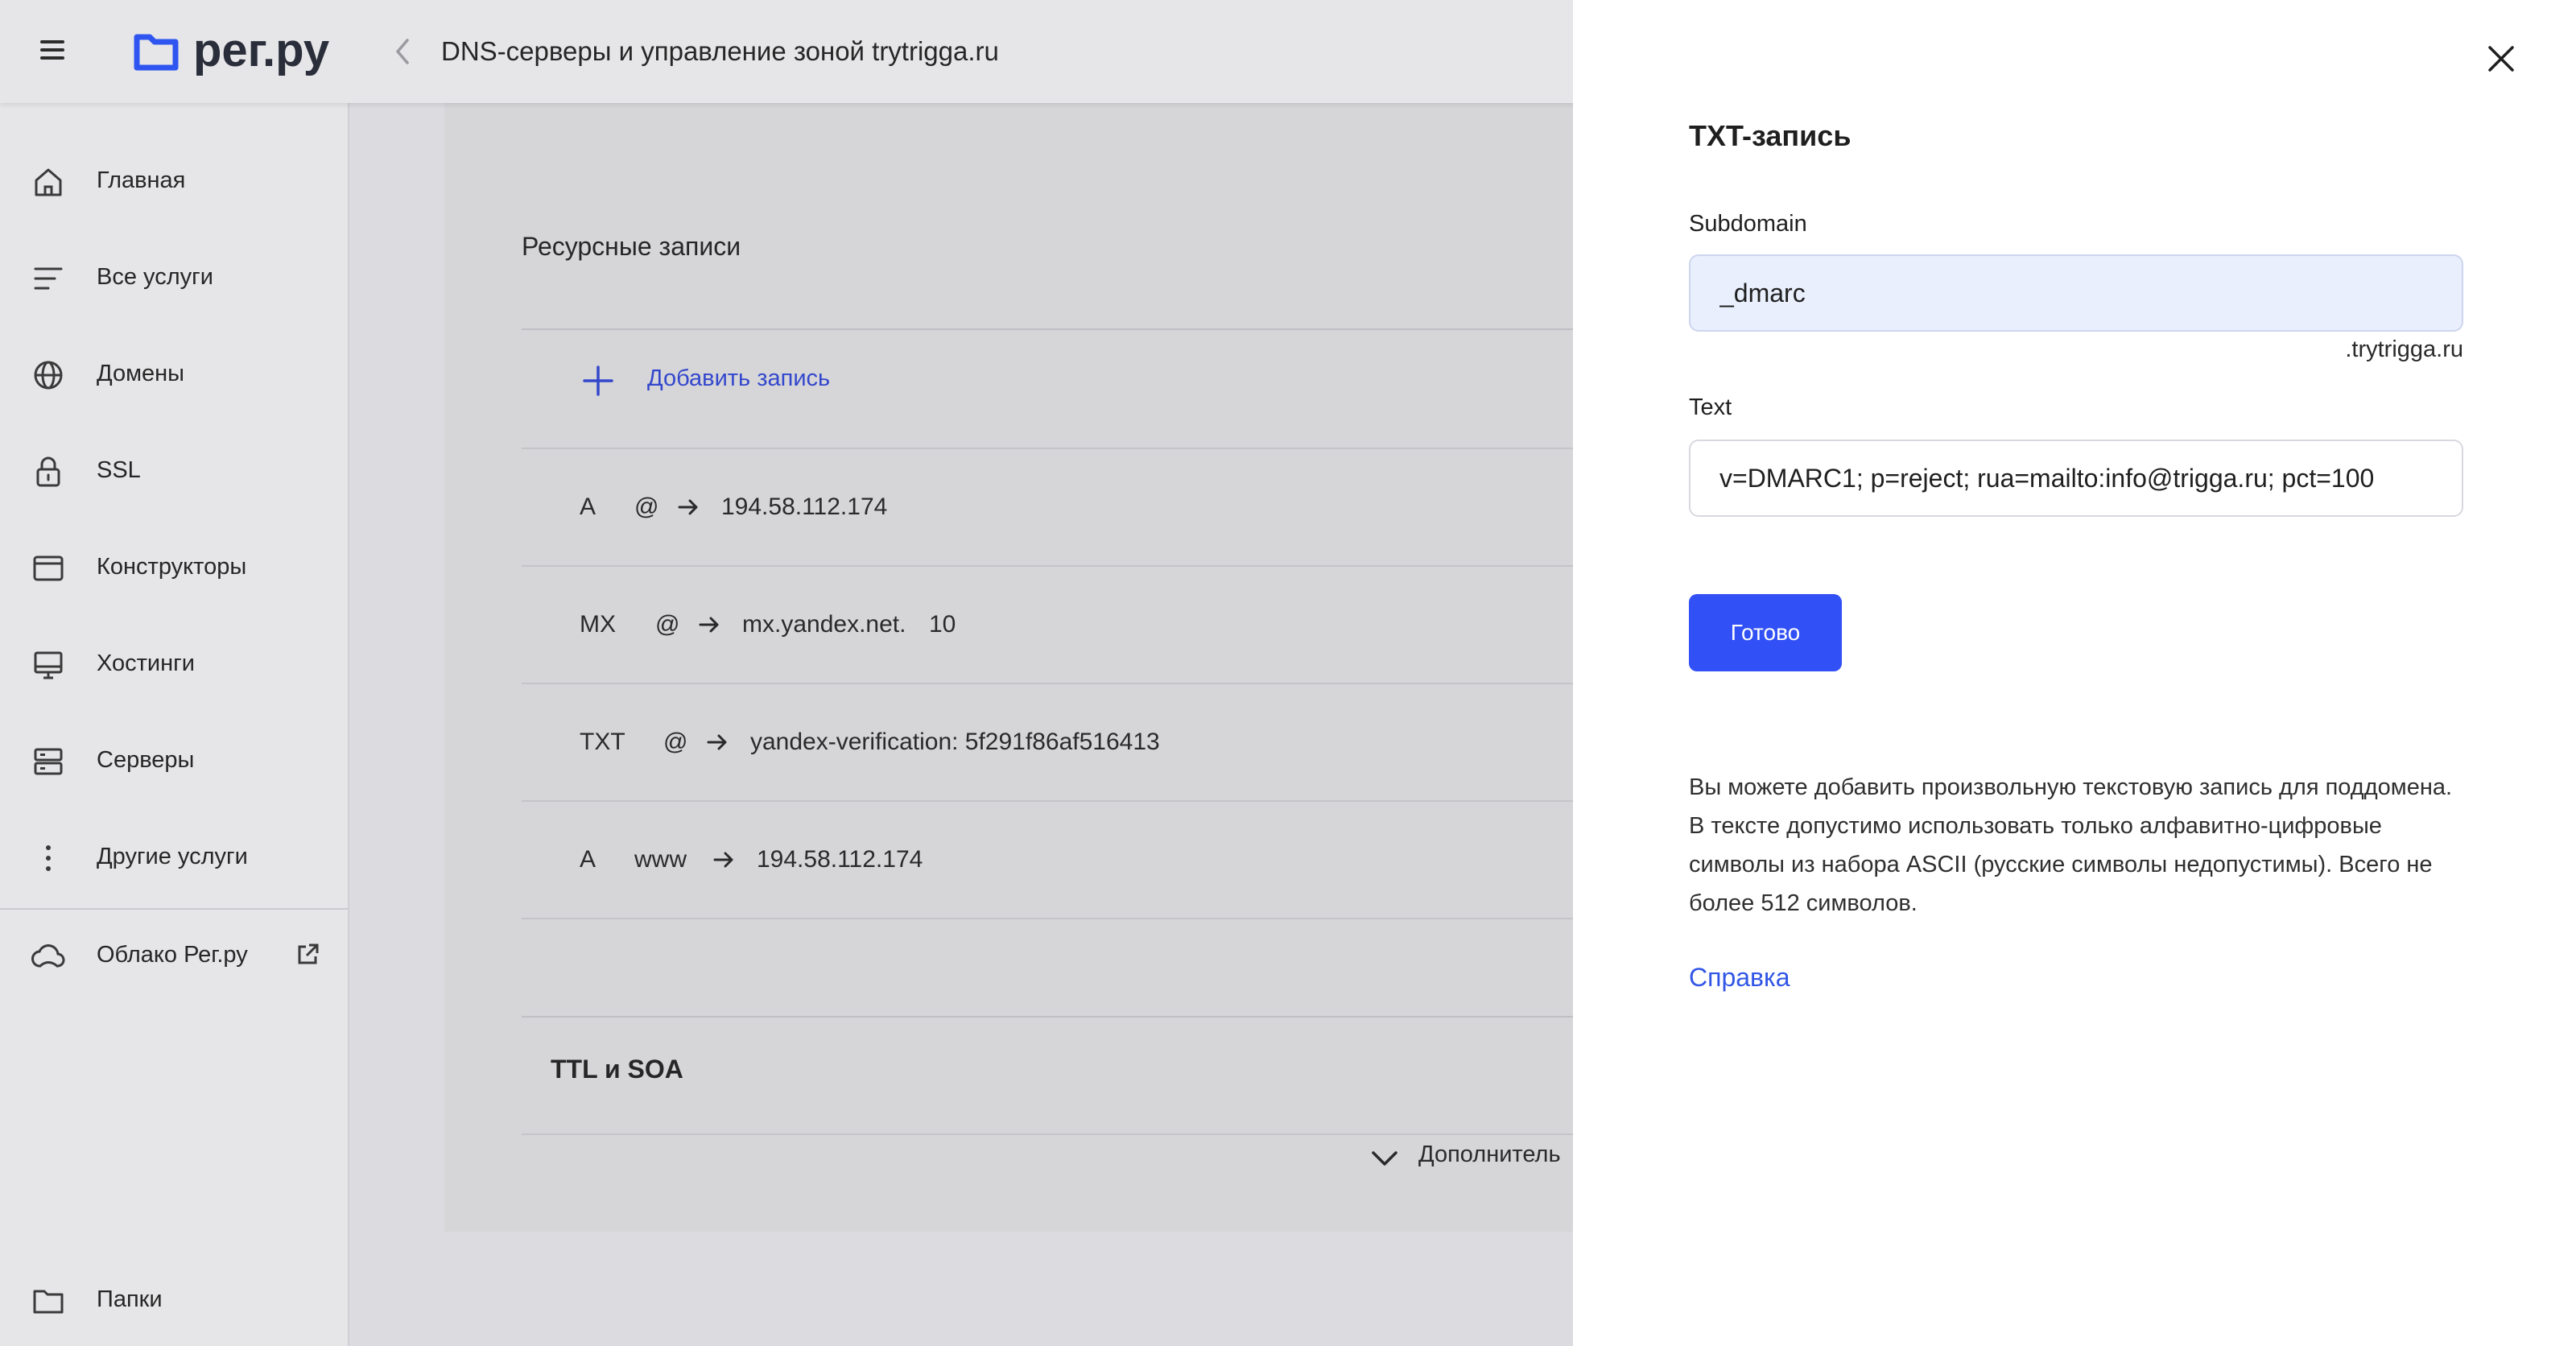 Image resolution: width=2576 pixels, height=1346 pixels. What do you see at coordinates (146, 663) in the screenshot?
I see `sidebar-item-label: Хостинги` at bounding box center [146, 663].